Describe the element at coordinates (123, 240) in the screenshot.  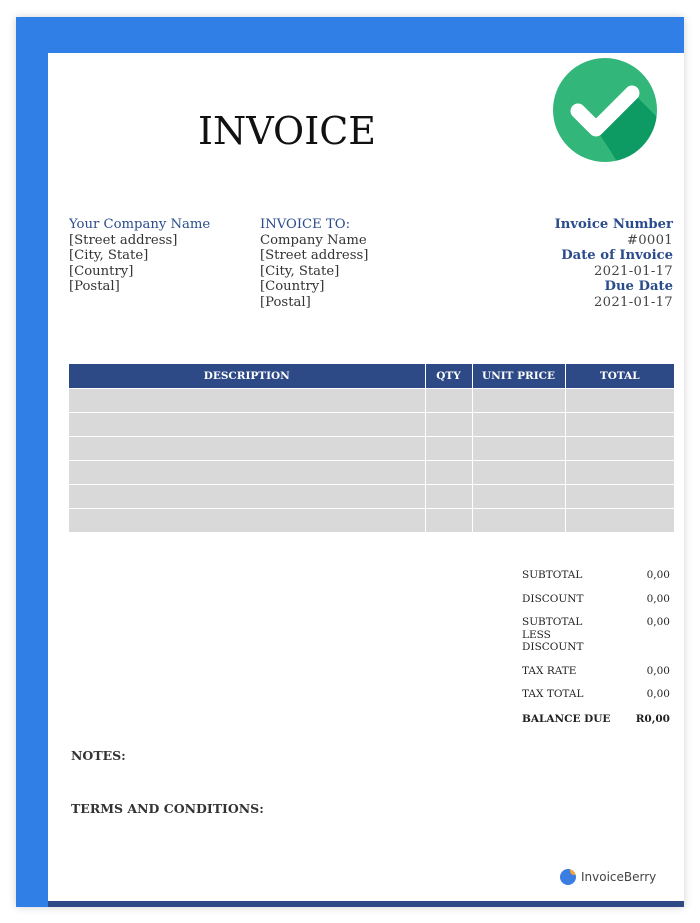
I see `sender-street: [Street address]` at that location.